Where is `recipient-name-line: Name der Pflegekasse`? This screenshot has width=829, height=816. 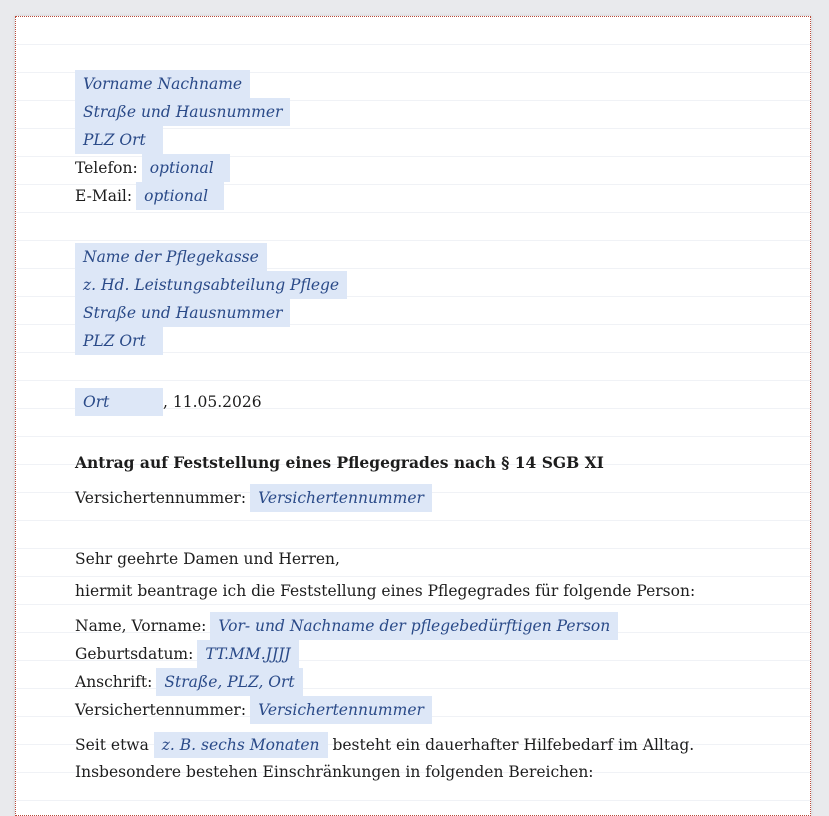
recipient-name-line: Name der Pflegekasse is located at coordinates (415, 257).